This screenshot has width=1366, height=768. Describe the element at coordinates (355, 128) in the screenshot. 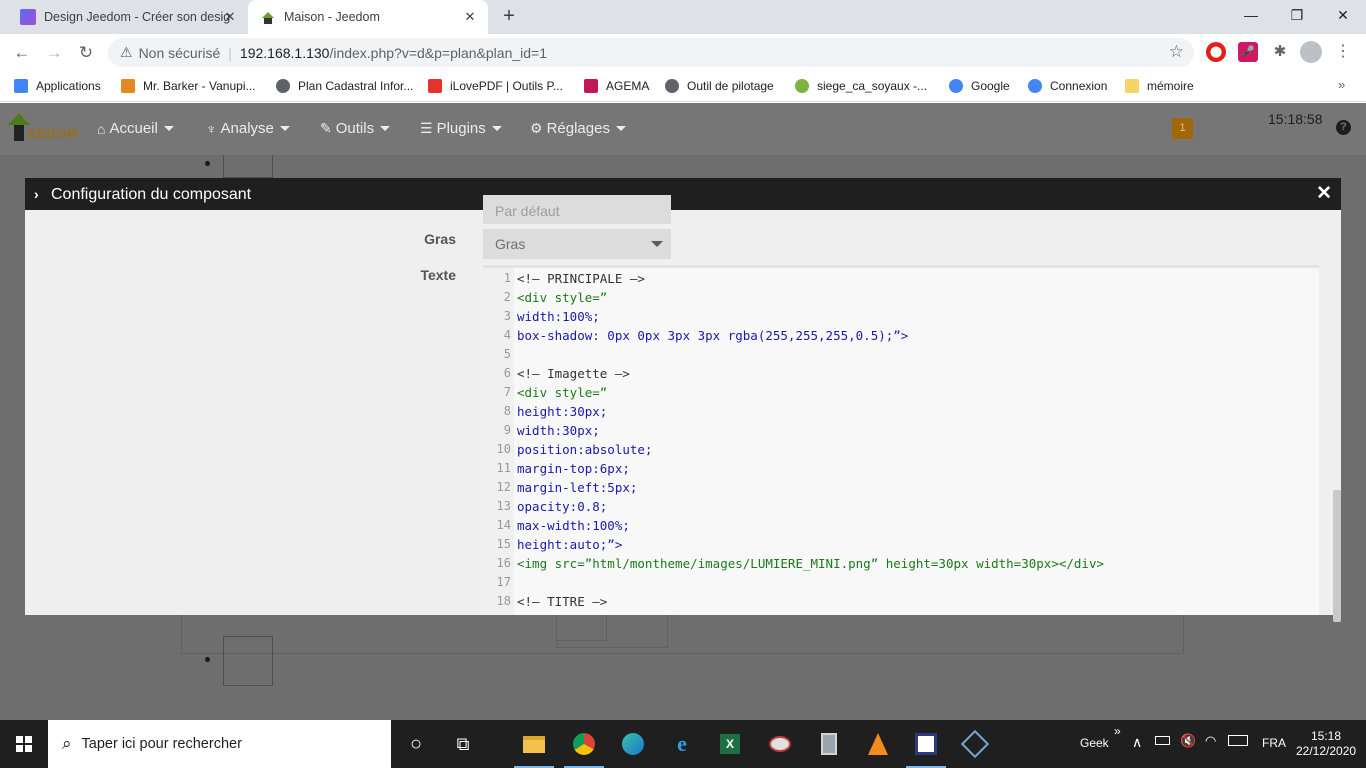

I see `menu-outils: ✎ Outils` at that location.